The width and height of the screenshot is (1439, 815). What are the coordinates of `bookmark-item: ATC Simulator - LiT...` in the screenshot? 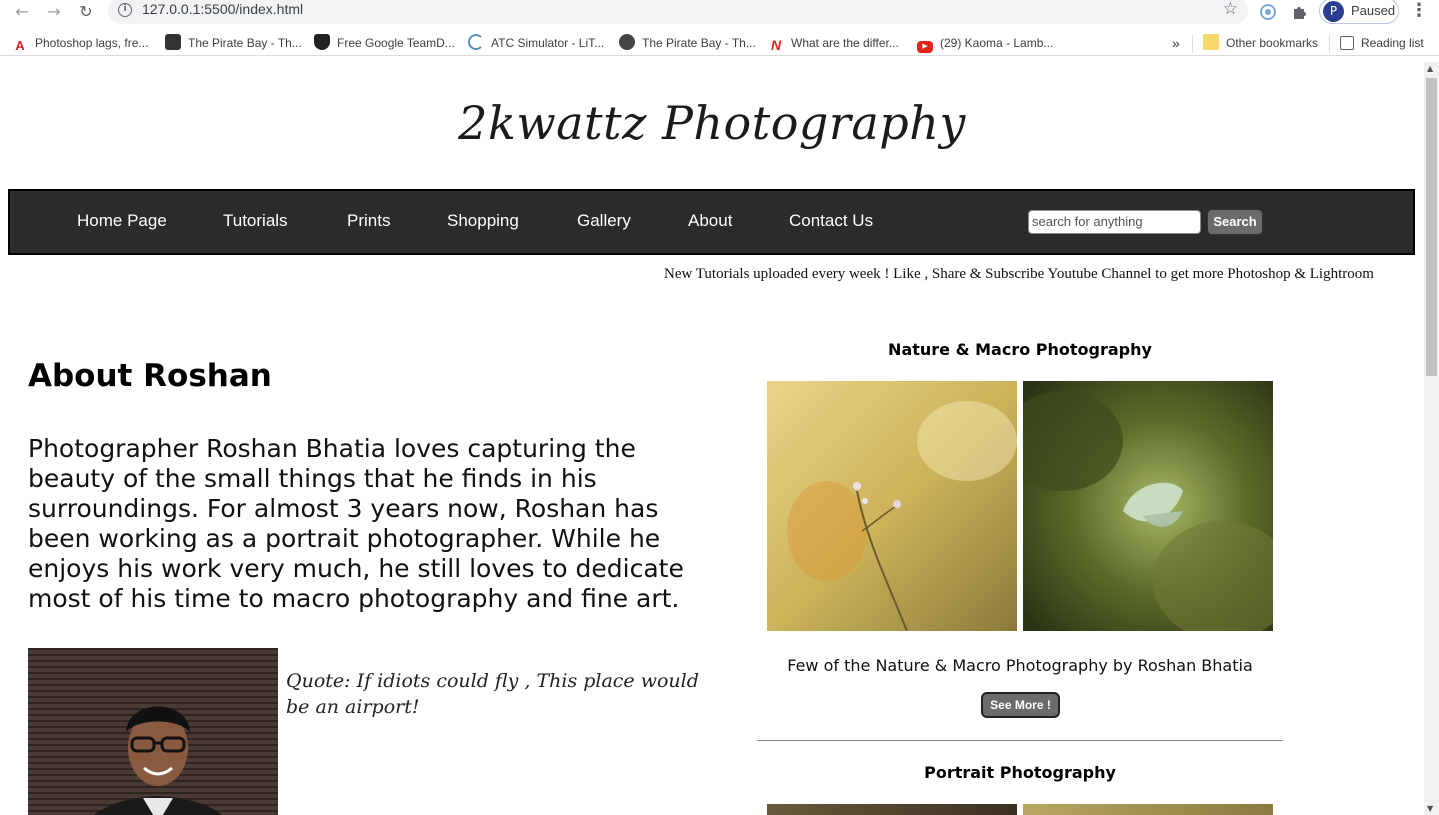 It's located at (536, 43).